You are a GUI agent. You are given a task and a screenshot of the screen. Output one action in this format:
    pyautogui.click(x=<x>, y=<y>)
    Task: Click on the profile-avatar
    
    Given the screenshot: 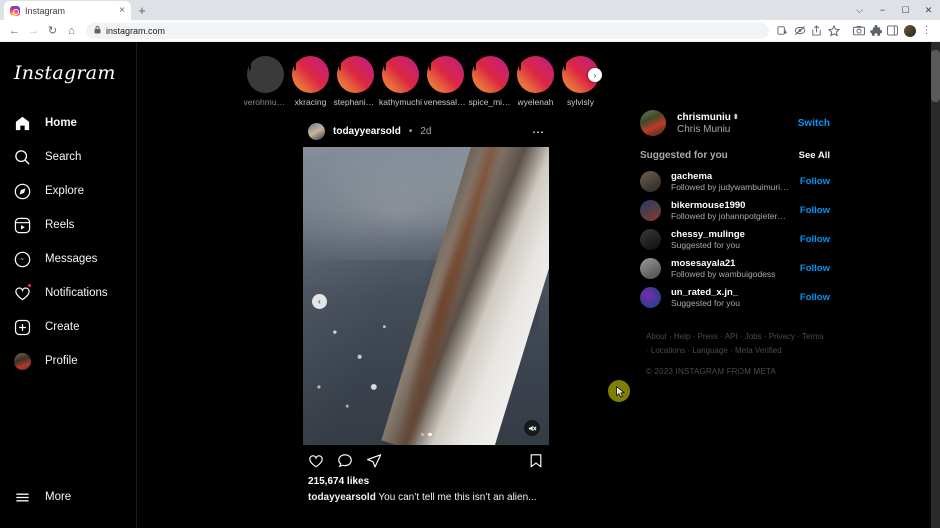 What is the action you would take?
    pyautogui.click(x=909, y=31)
    